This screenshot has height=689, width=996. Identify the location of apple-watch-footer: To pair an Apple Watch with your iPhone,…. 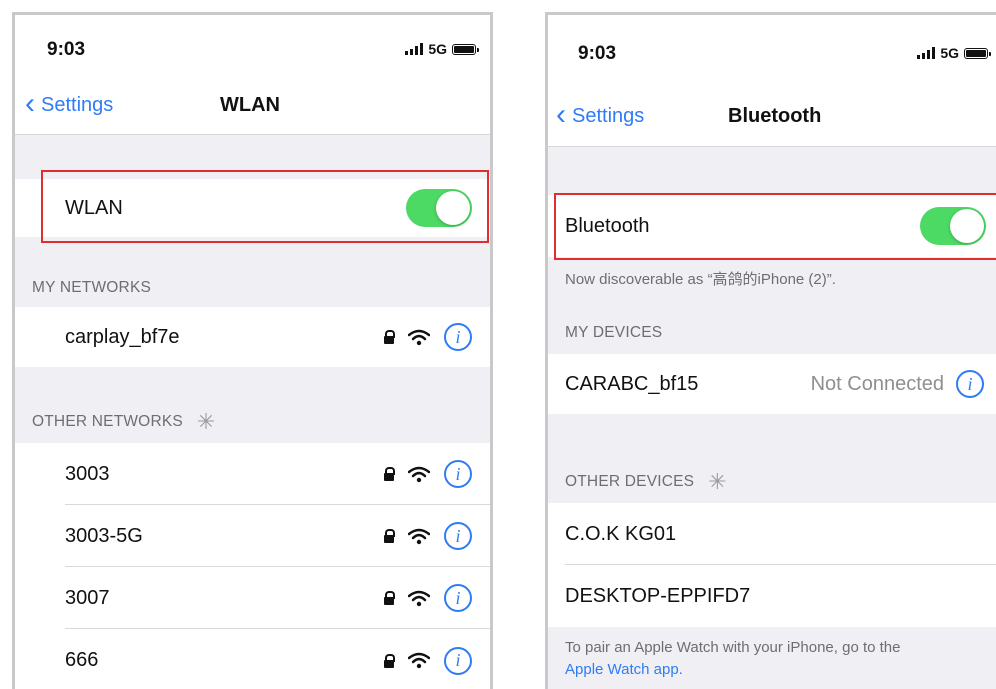
(776, 659).